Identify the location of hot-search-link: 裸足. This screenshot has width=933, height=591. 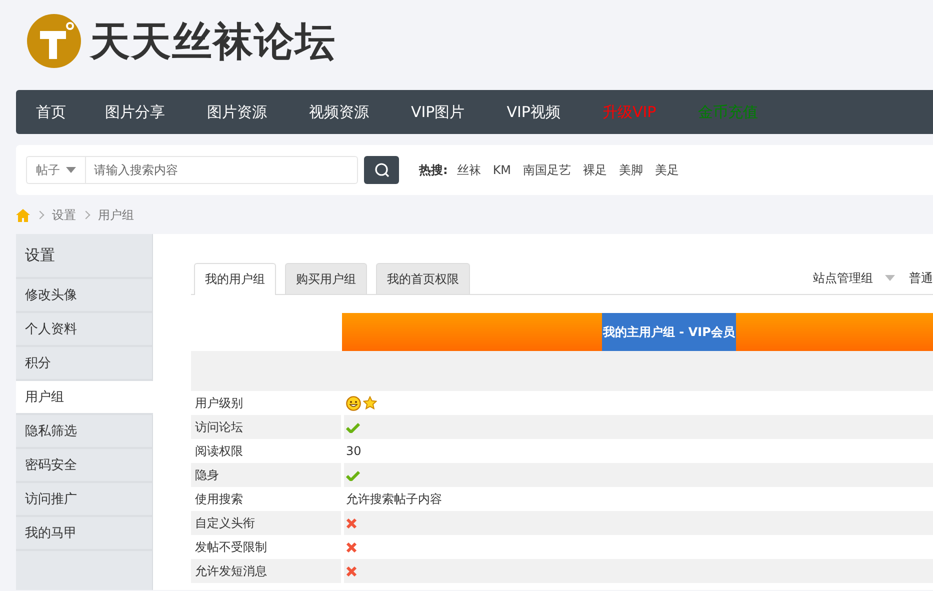
(595, 170).